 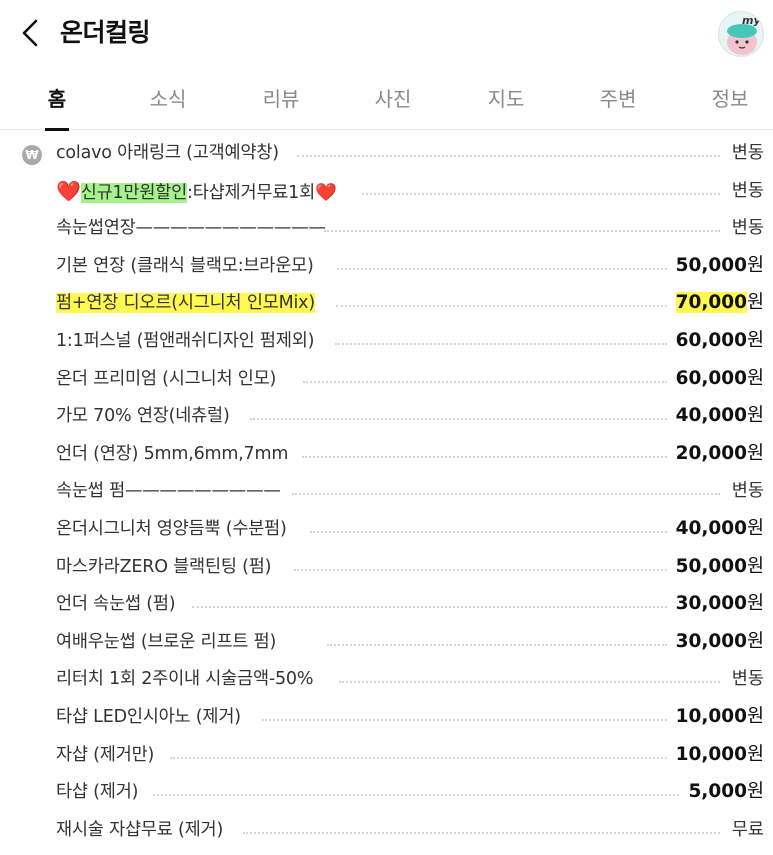 I want to click on menu-item-name: 언더 속눈썹 (펌), so click(x=116, y=604).